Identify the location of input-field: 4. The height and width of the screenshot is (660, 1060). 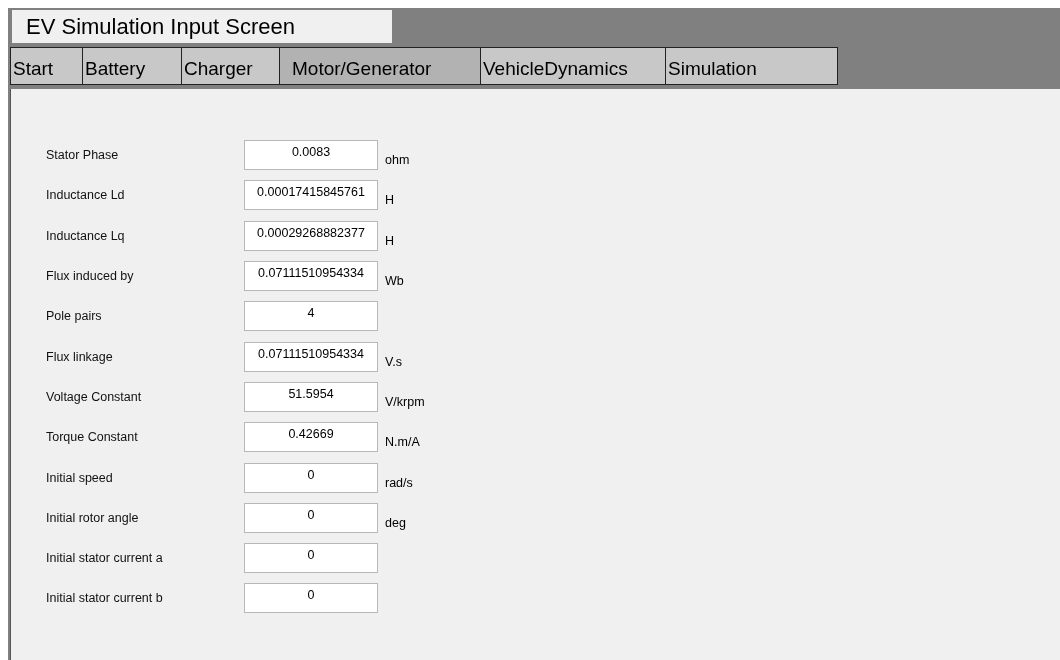
(311, 316).